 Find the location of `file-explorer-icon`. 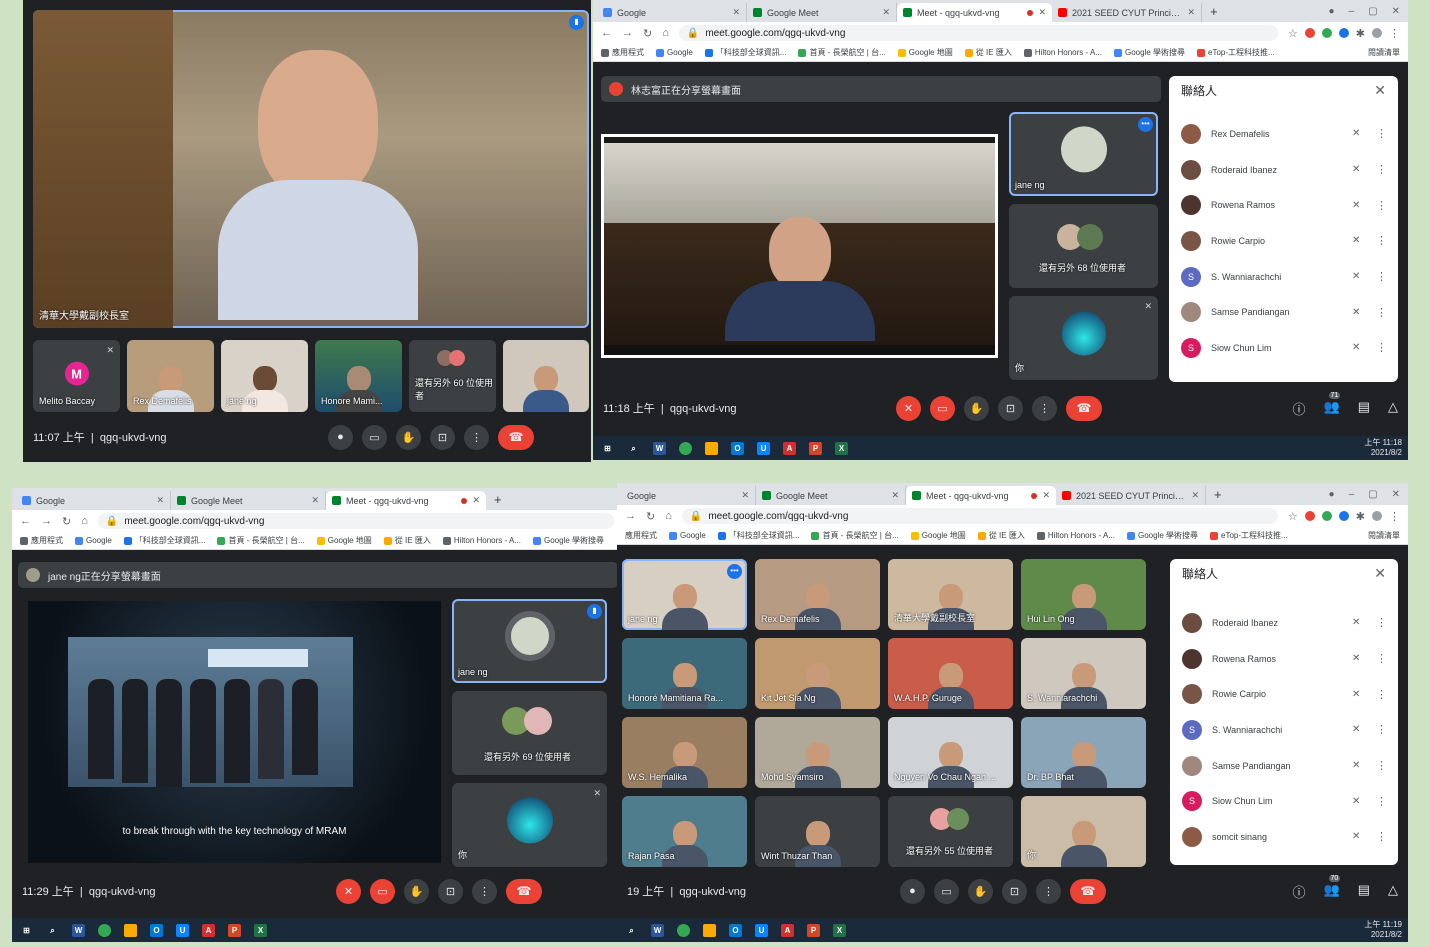

file-explorer-icon is located at coordinates (711, 448).